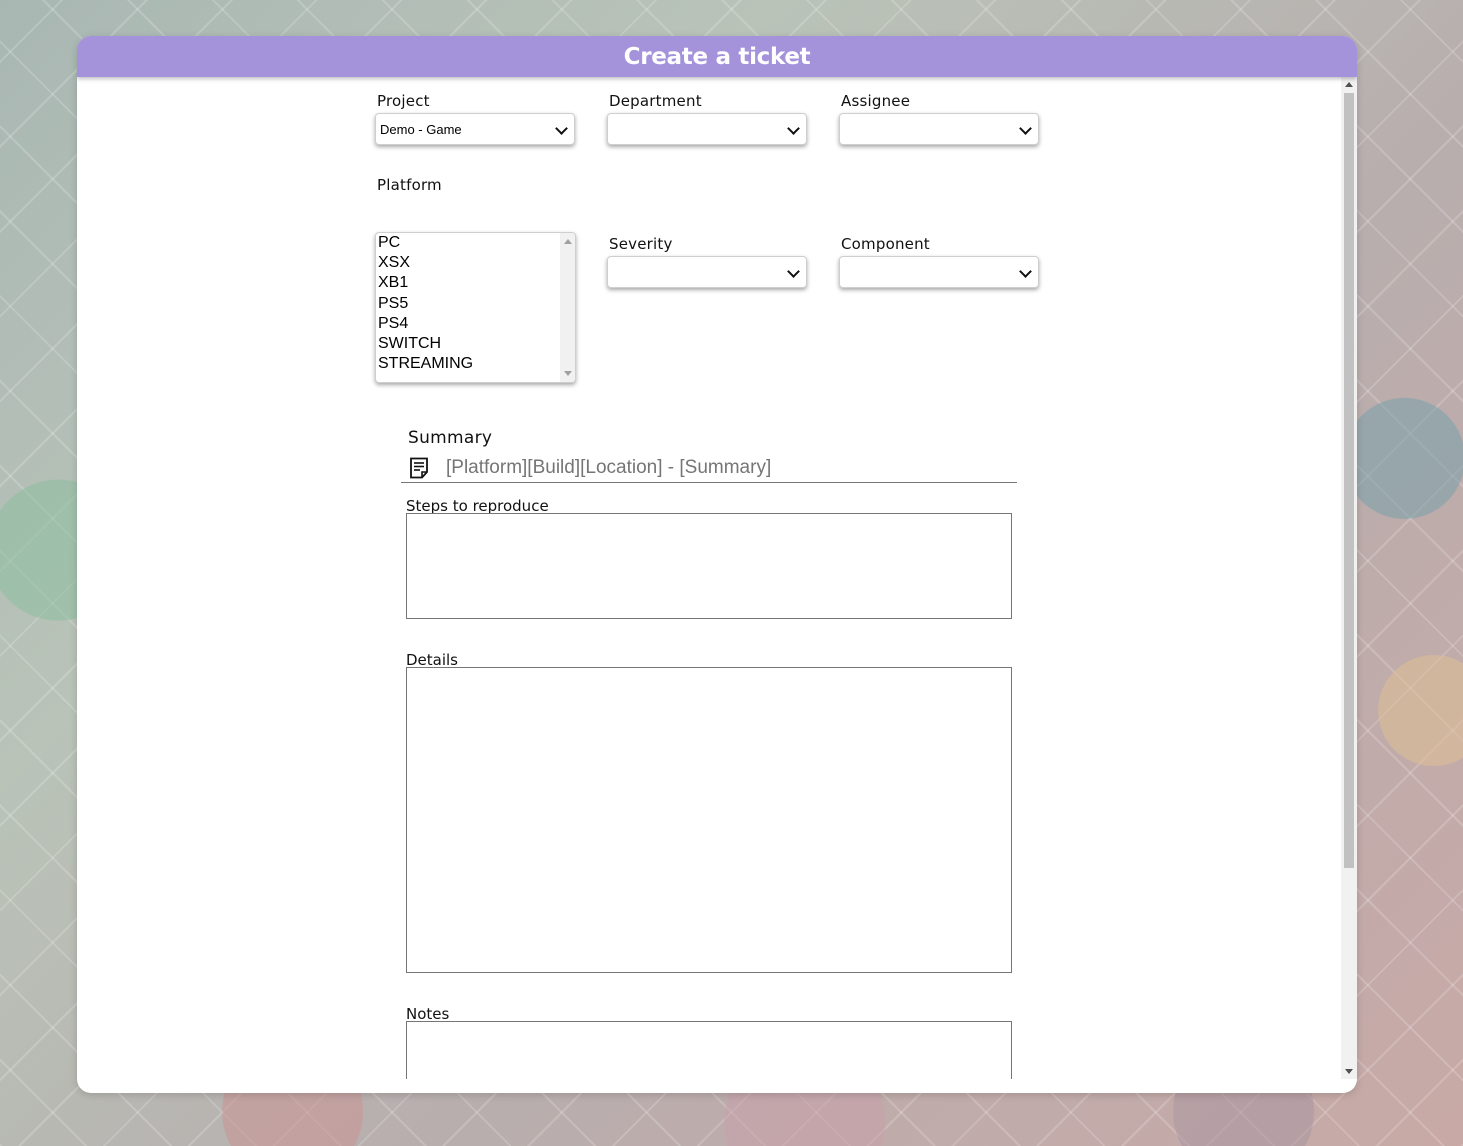 The height and width of the screenshot is (1146, 1463). What do you see at coordinates (419, 468) in the screenshot?
I see `document-icon` at bounding box center [419, 468].